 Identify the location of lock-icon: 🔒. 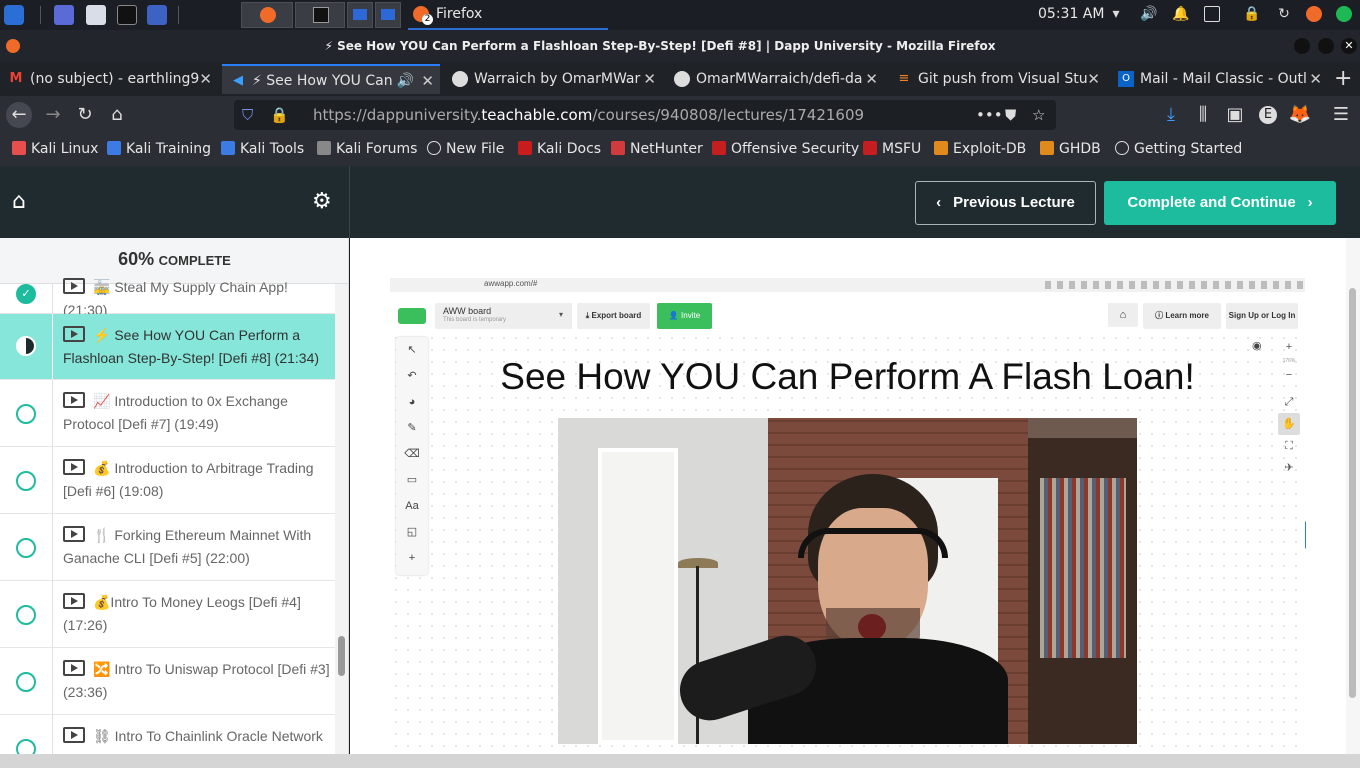
(1251, 14).